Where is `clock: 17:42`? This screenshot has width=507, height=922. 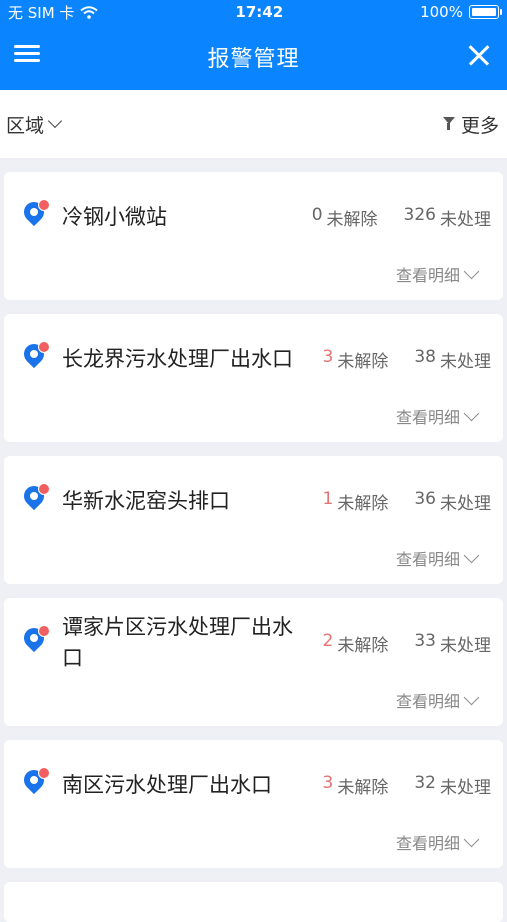 clock: 17:42 is located at coordinates (259, 12).